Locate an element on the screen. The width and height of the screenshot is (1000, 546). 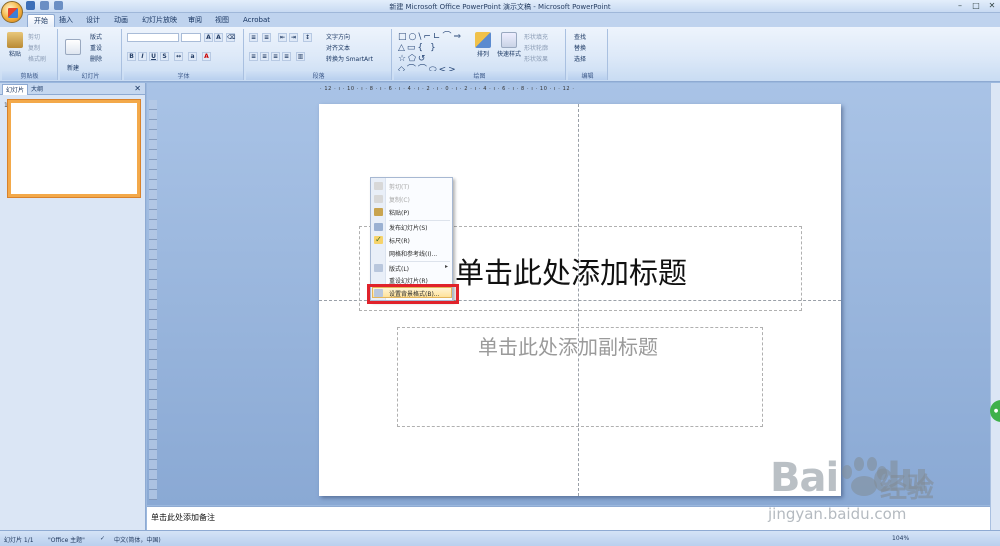
layout-button: 版式 is located at coordinates (96, 36).